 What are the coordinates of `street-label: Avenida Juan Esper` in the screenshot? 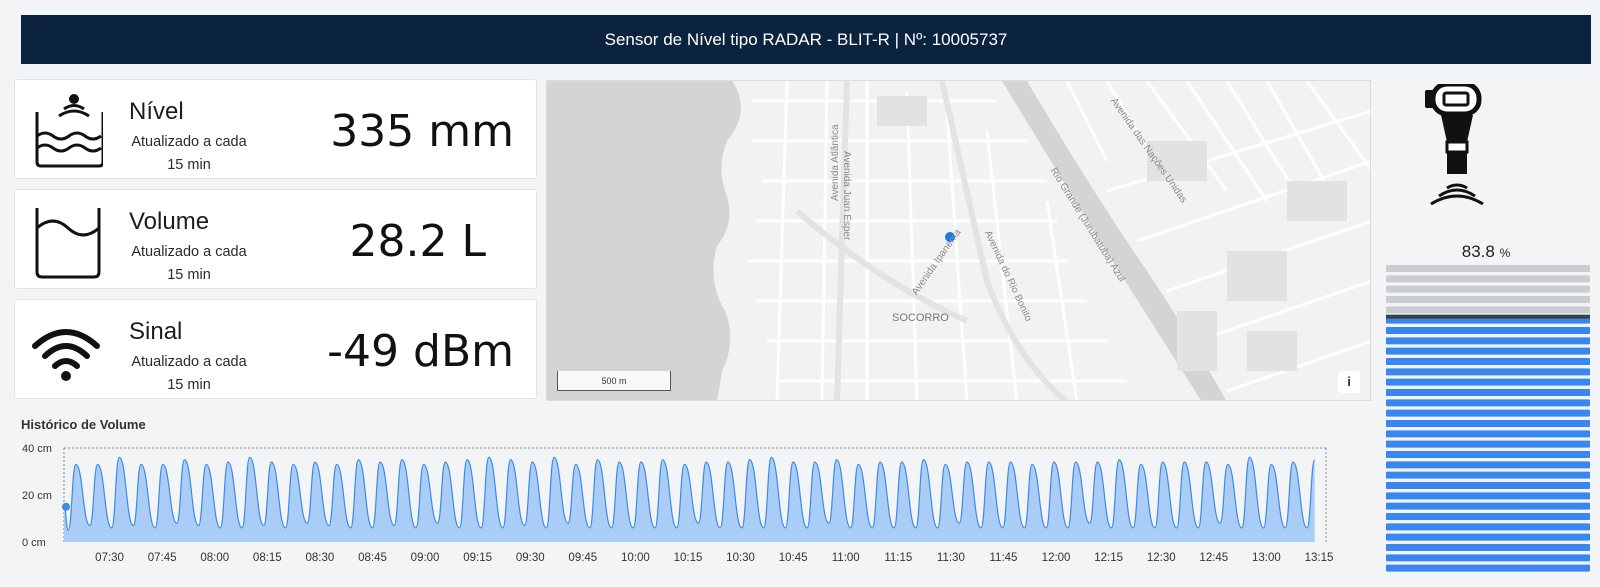 It's located at (846, 196).